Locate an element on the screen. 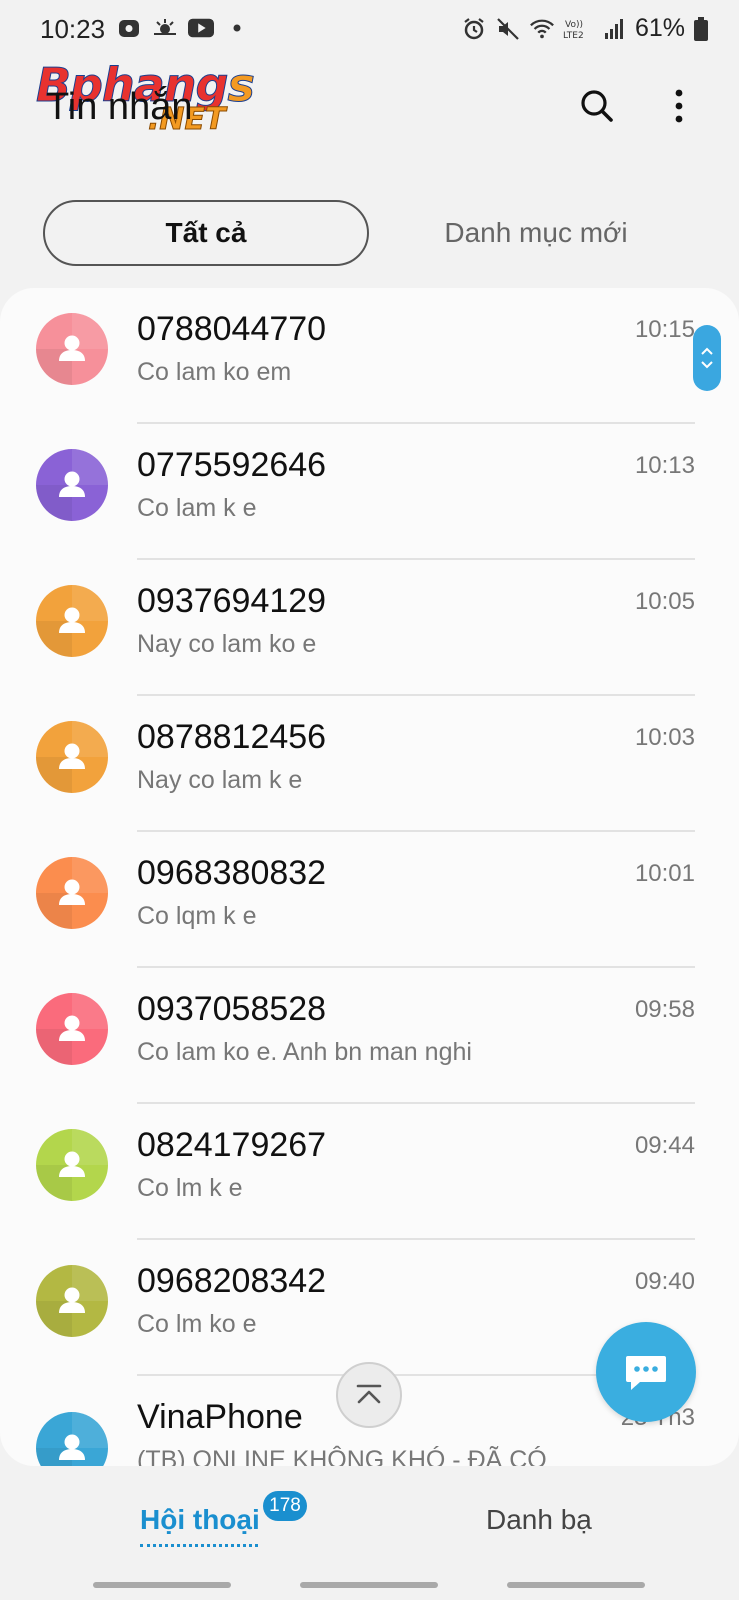  wifi-icon is located at coordinates (542, 29).